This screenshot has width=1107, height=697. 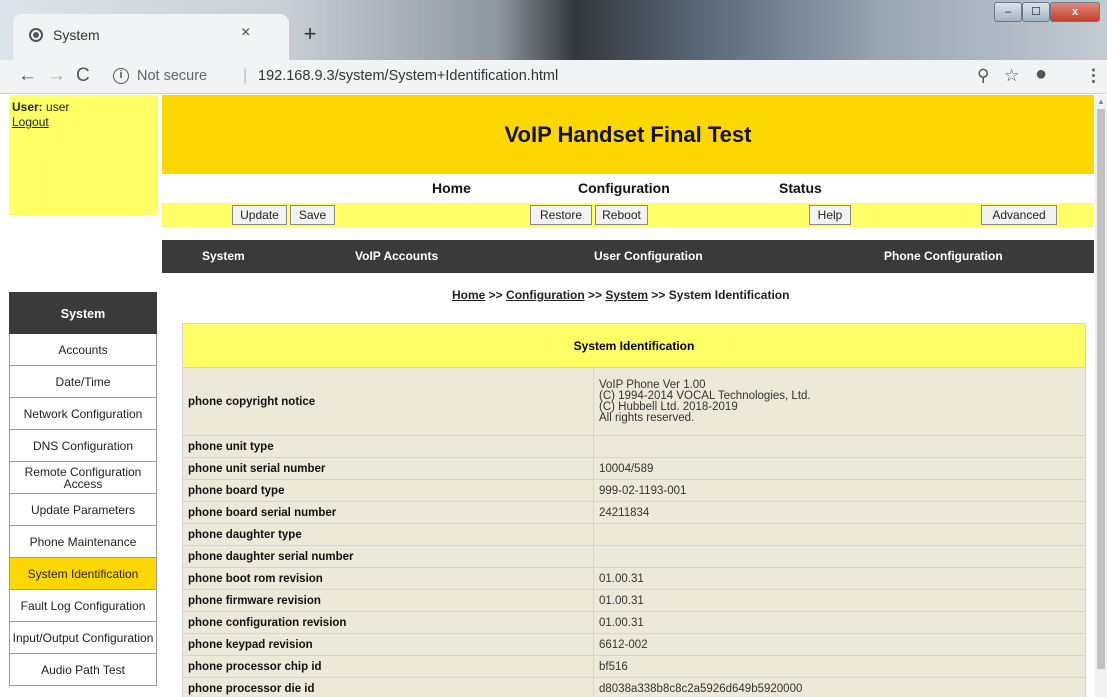 What do you see at coordinates (388, 578) in the screenshot?
I see `row-key: phone boot rom revision` at bounding box center [388, 578].